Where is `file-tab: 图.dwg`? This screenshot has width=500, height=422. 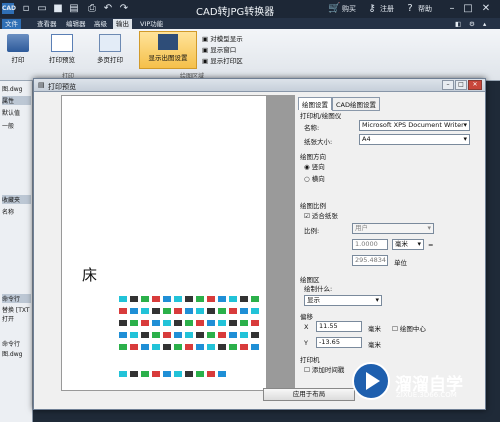
file-tab: 图.dwg is located at coordinates (12, 88).